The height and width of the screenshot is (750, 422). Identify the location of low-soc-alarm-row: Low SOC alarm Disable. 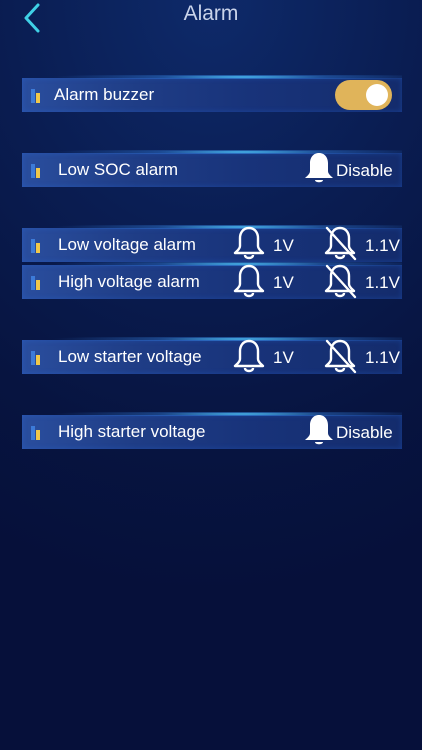
(212, 168).